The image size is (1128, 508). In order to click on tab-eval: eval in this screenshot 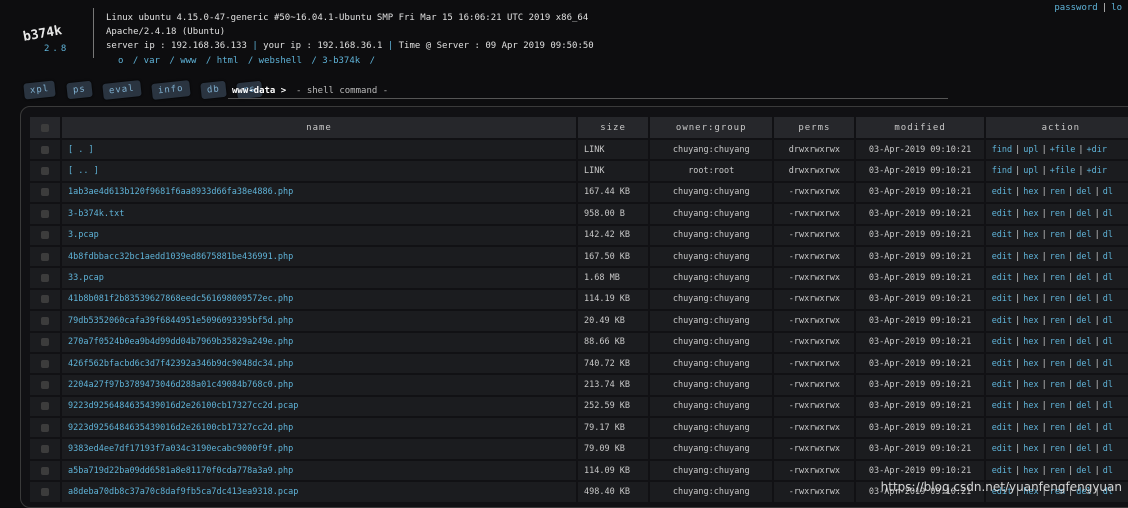, I will do `click(122, 90)`.